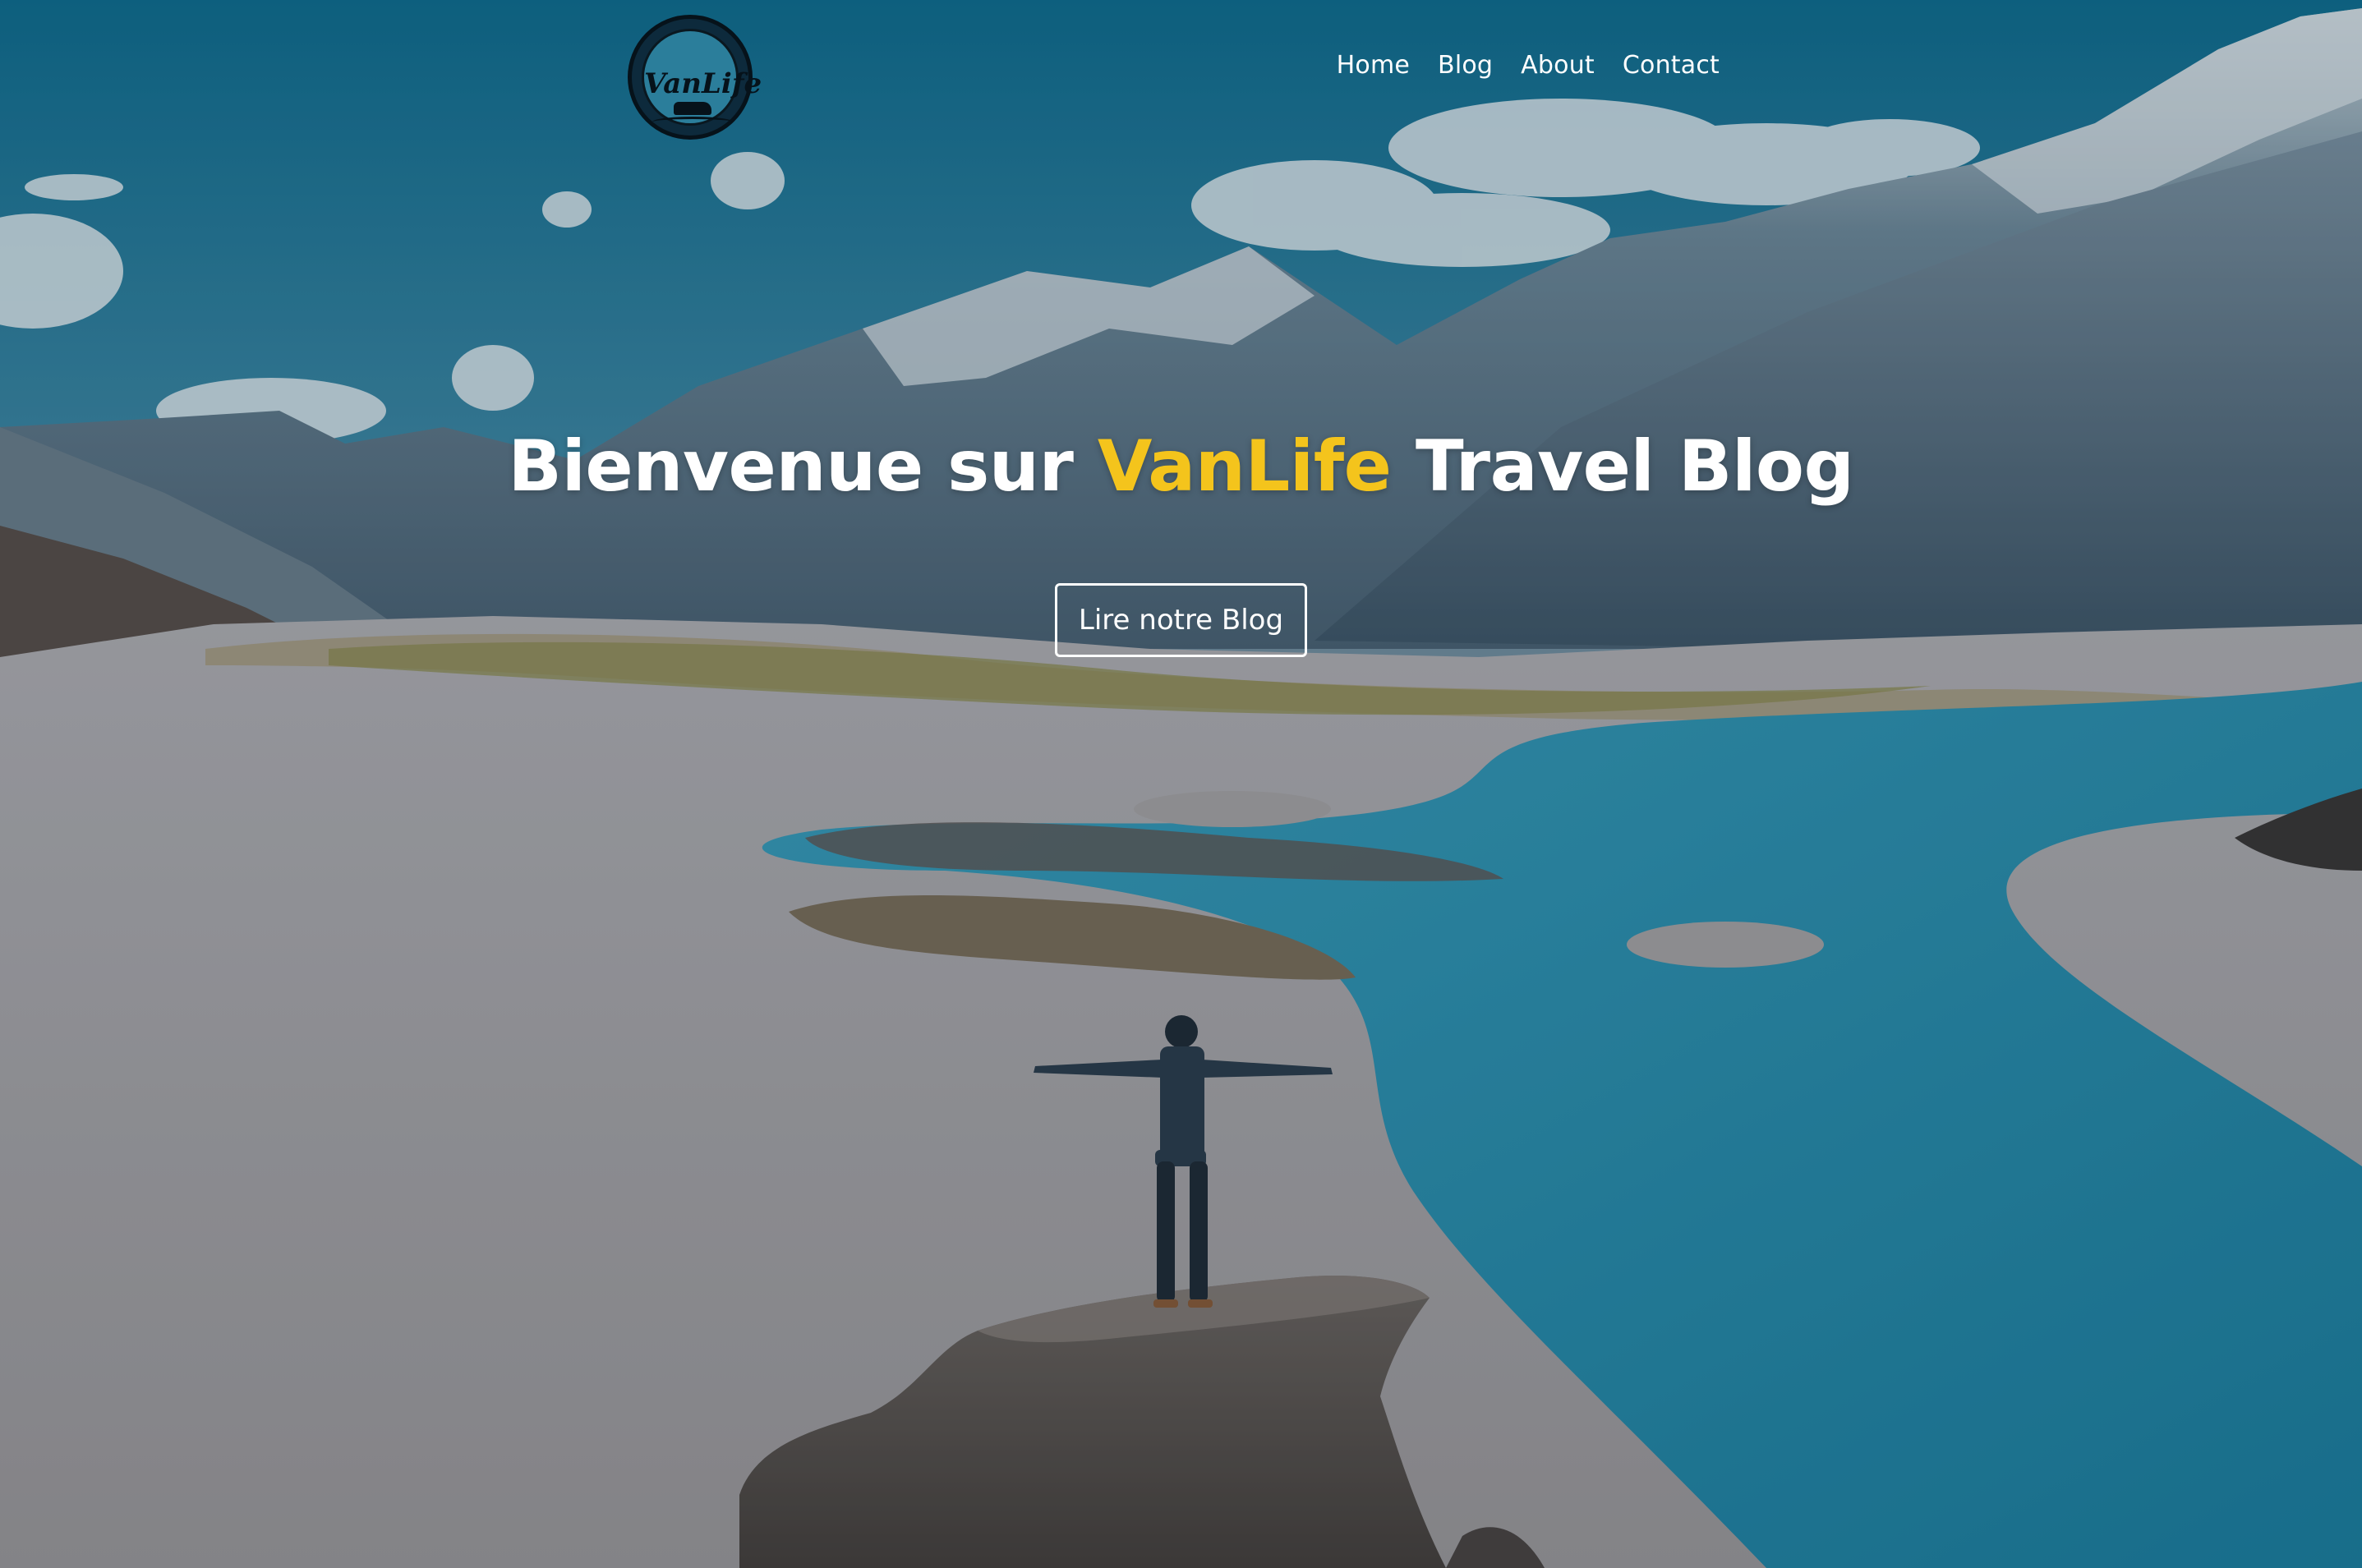 This screenshot has width=2362, height=1568. Describe the element at coordinates (1245, 466) in the screenshot. I see `headline-accent: VanLife` at that location.